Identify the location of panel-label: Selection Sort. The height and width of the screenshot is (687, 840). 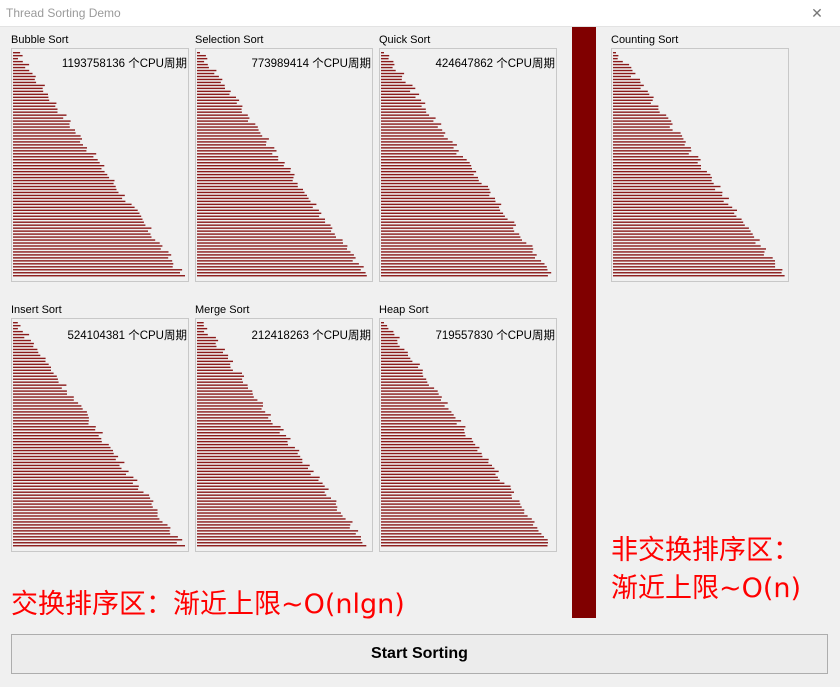
(229, 40).